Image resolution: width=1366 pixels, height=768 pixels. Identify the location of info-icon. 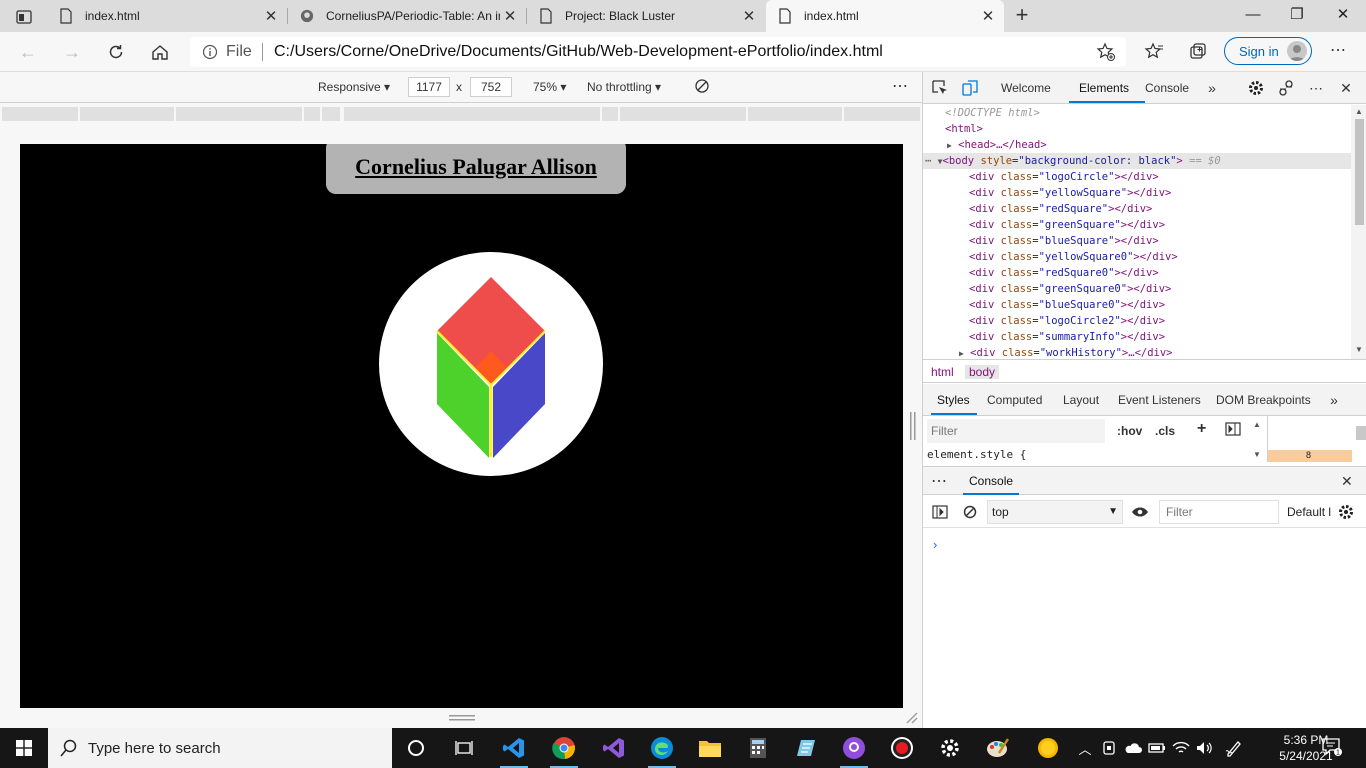
(210, 52).